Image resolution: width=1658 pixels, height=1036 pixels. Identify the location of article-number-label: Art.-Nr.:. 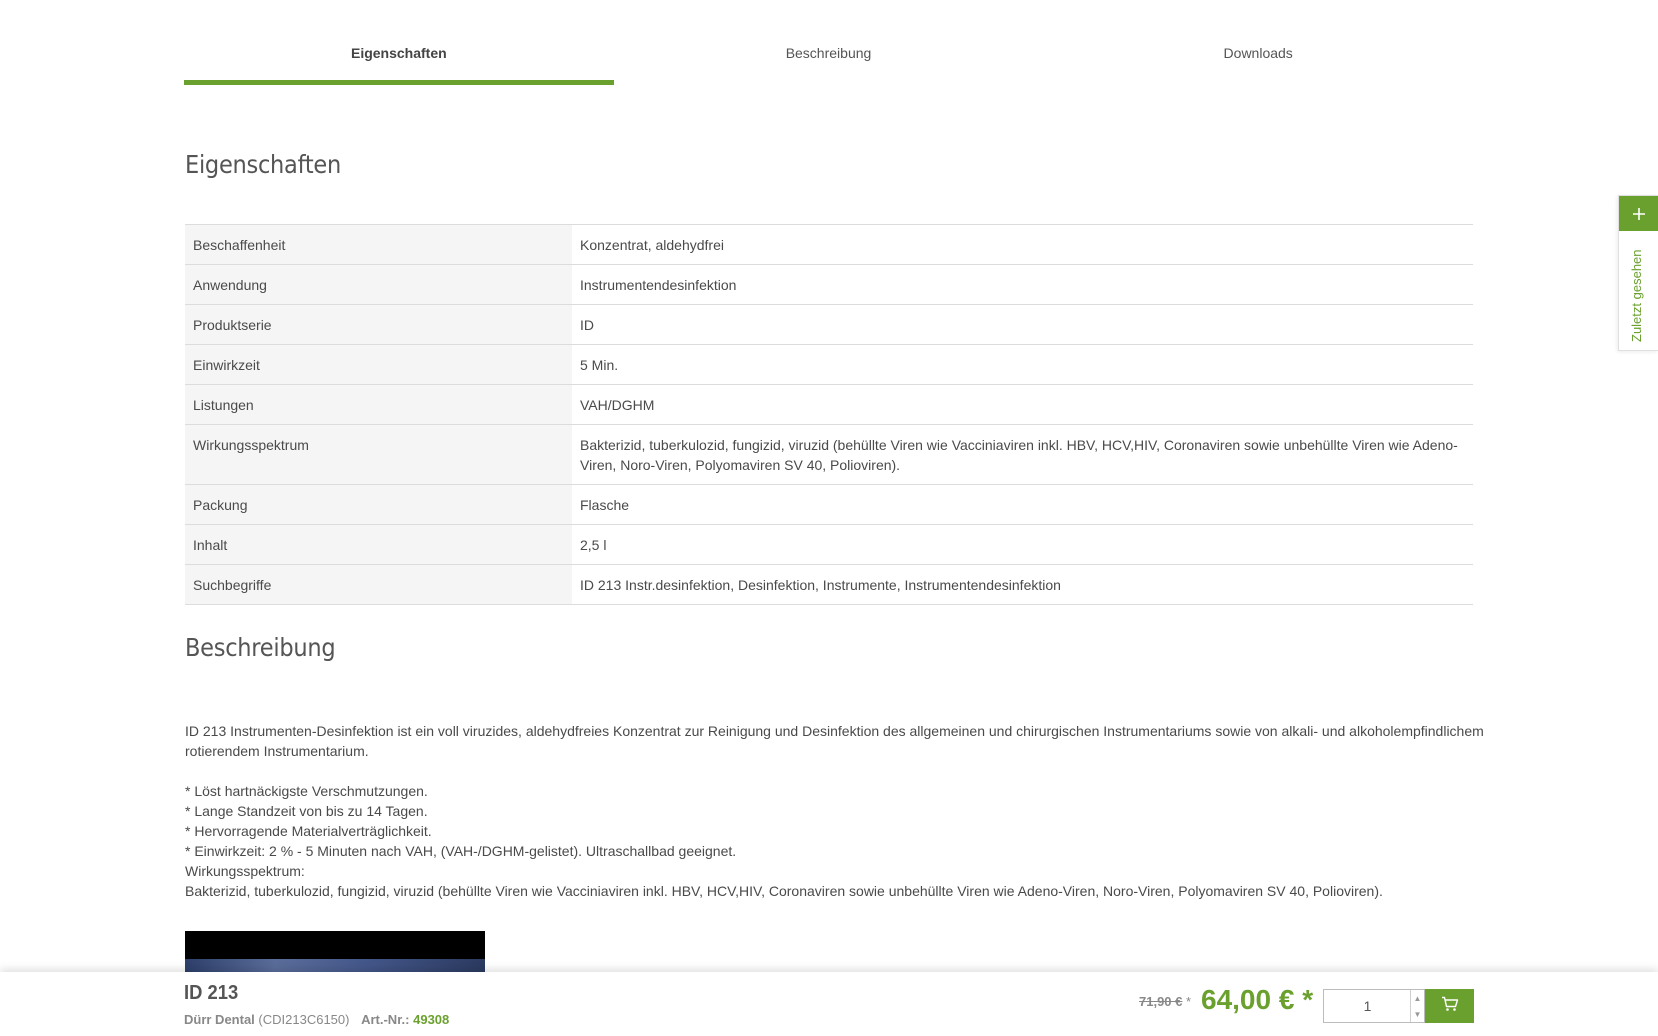
(385, 1019).